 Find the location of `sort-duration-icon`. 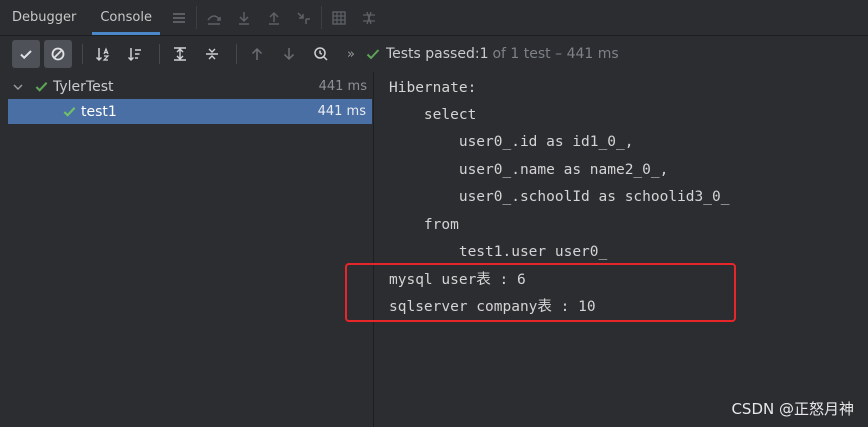

sort-duration-icon is located at coordinates (134, 55).